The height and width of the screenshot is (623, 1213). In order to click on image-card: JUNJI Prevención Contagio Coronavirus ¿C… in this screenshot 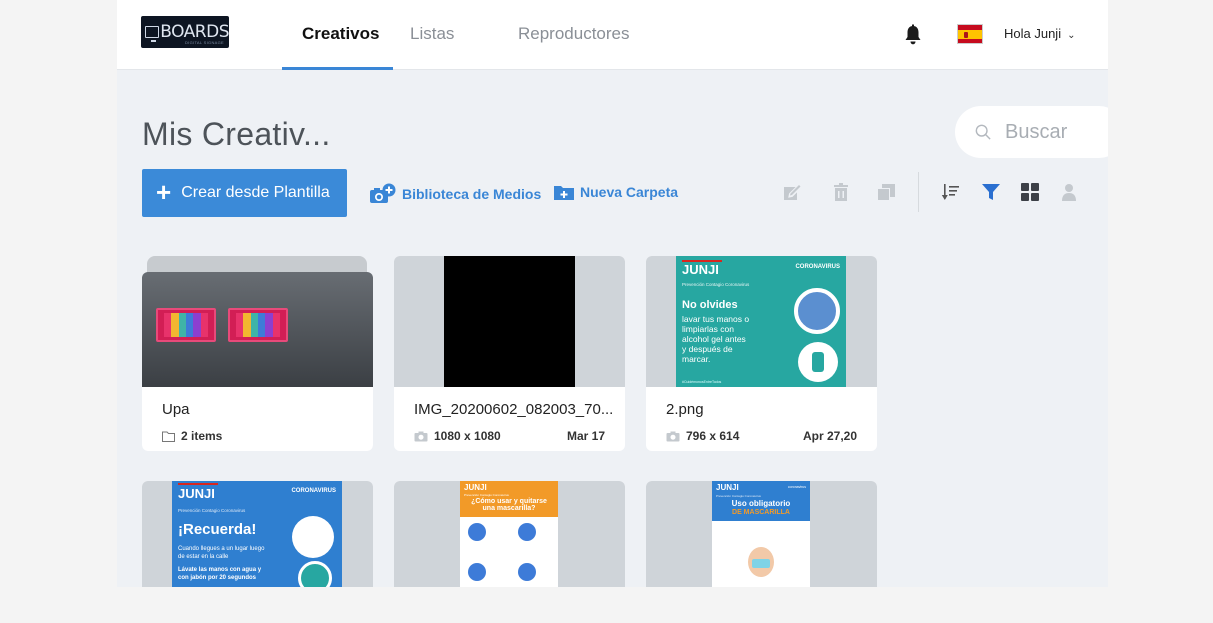, I will do `click(509, 534)`.